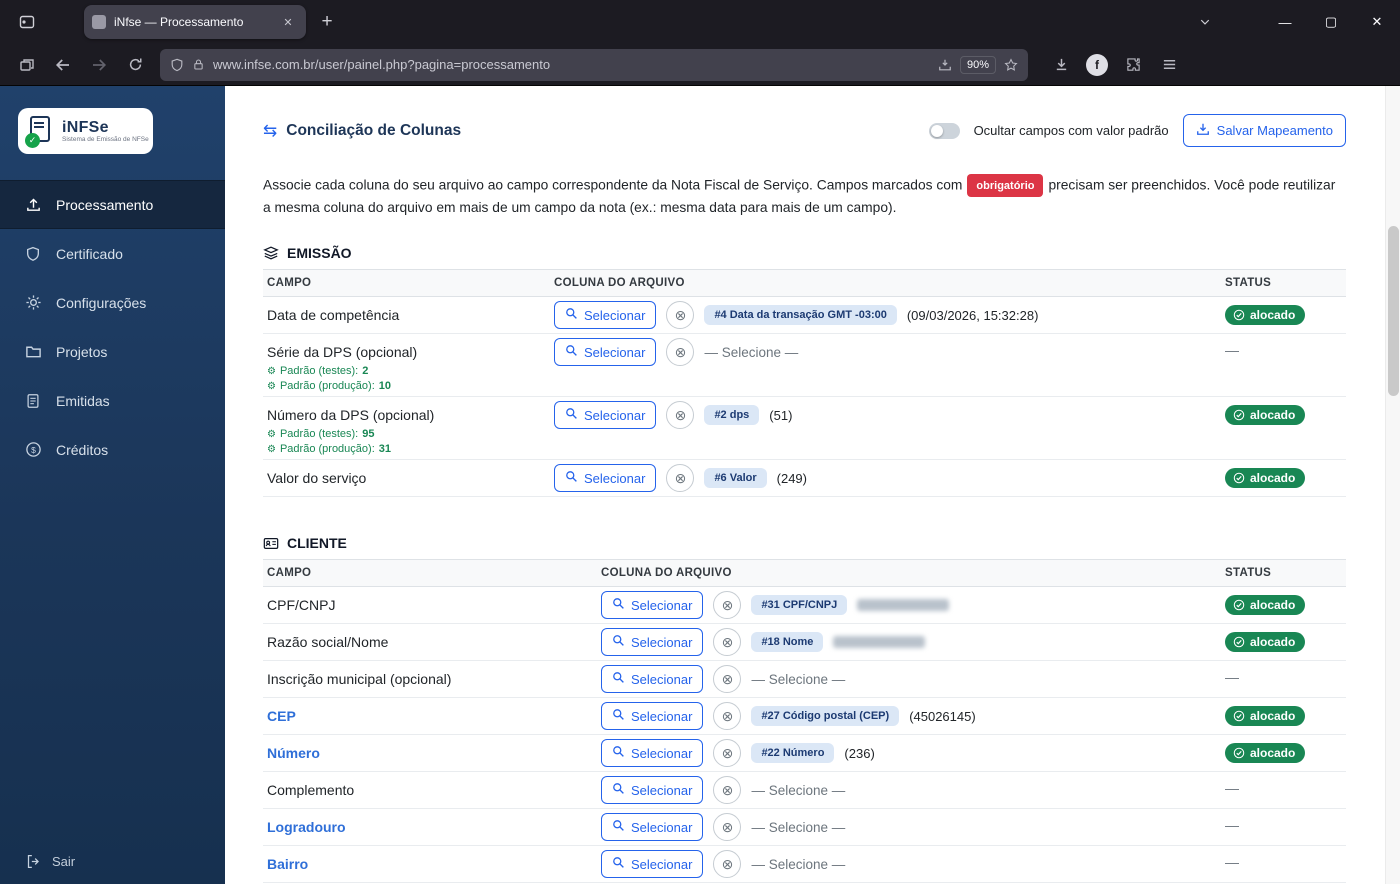 The height and width of the screenshot is (884, 1400). What do you see at coordinates (27, 65) in the screenshot?
I see `screenshot-window-icon` at bounding box center [27, 65].